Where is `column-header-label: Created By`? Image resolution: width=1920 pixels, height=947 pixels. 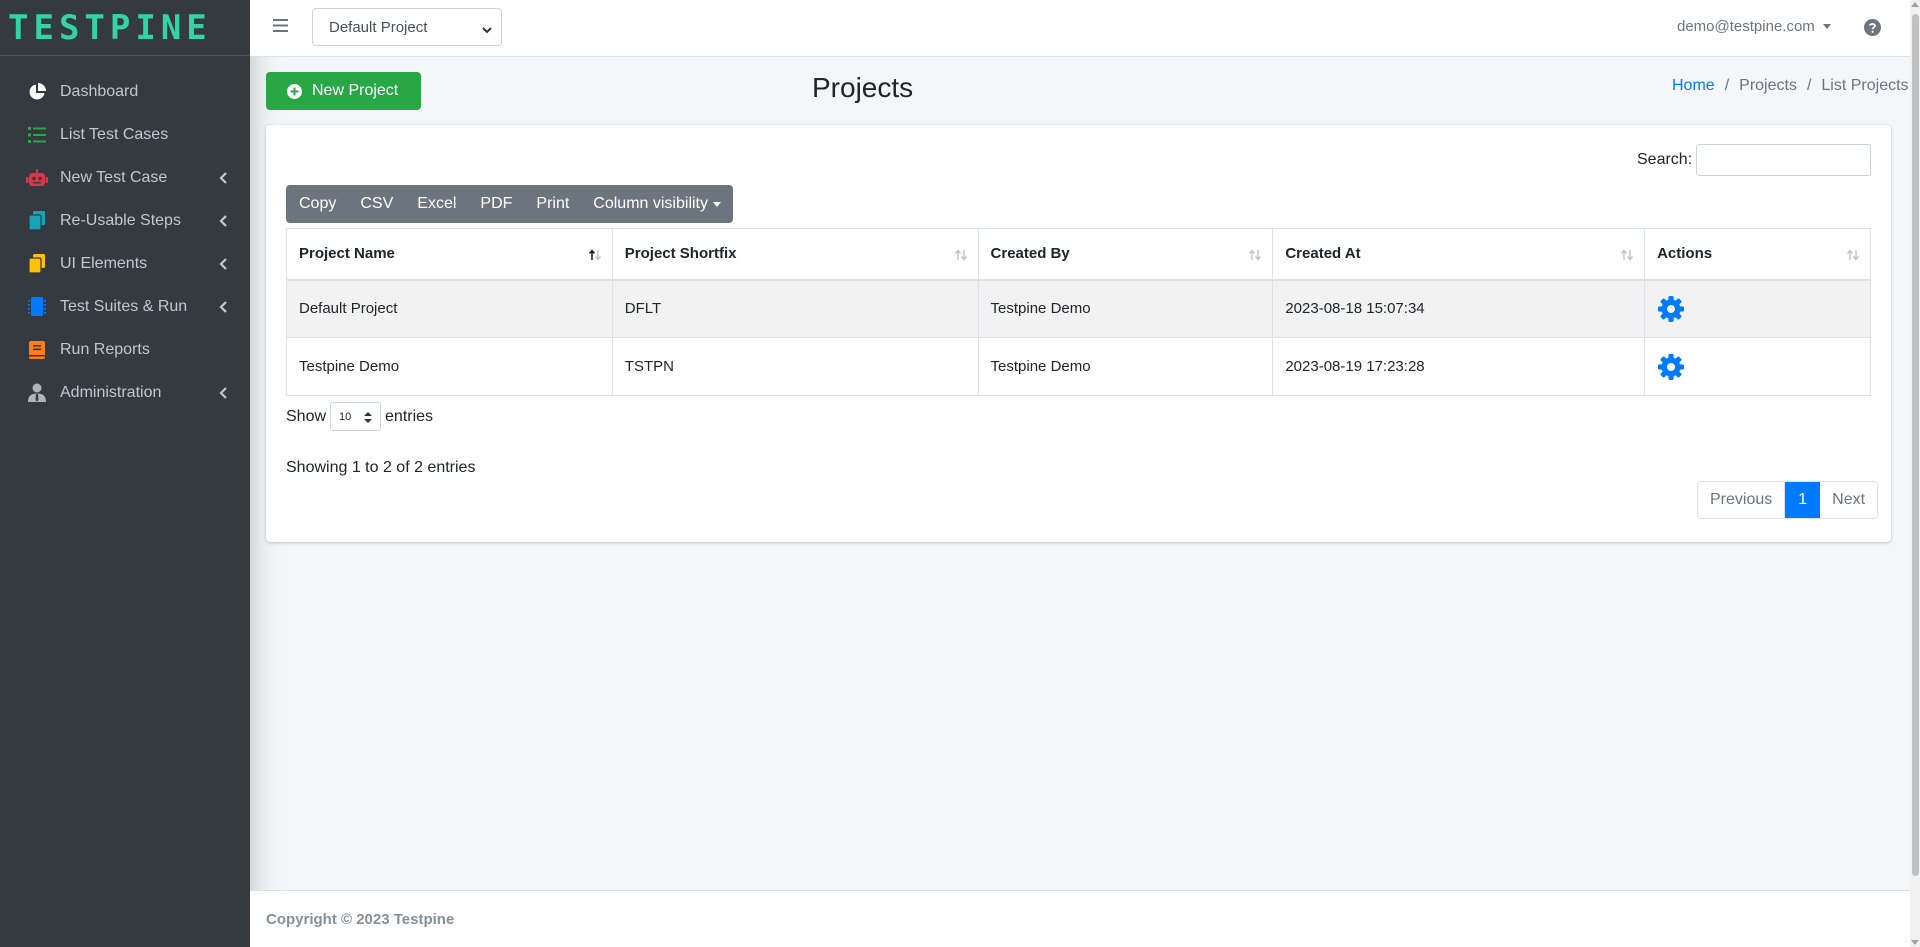
column-header-label: Created By is located at coordinates (1030, 254).